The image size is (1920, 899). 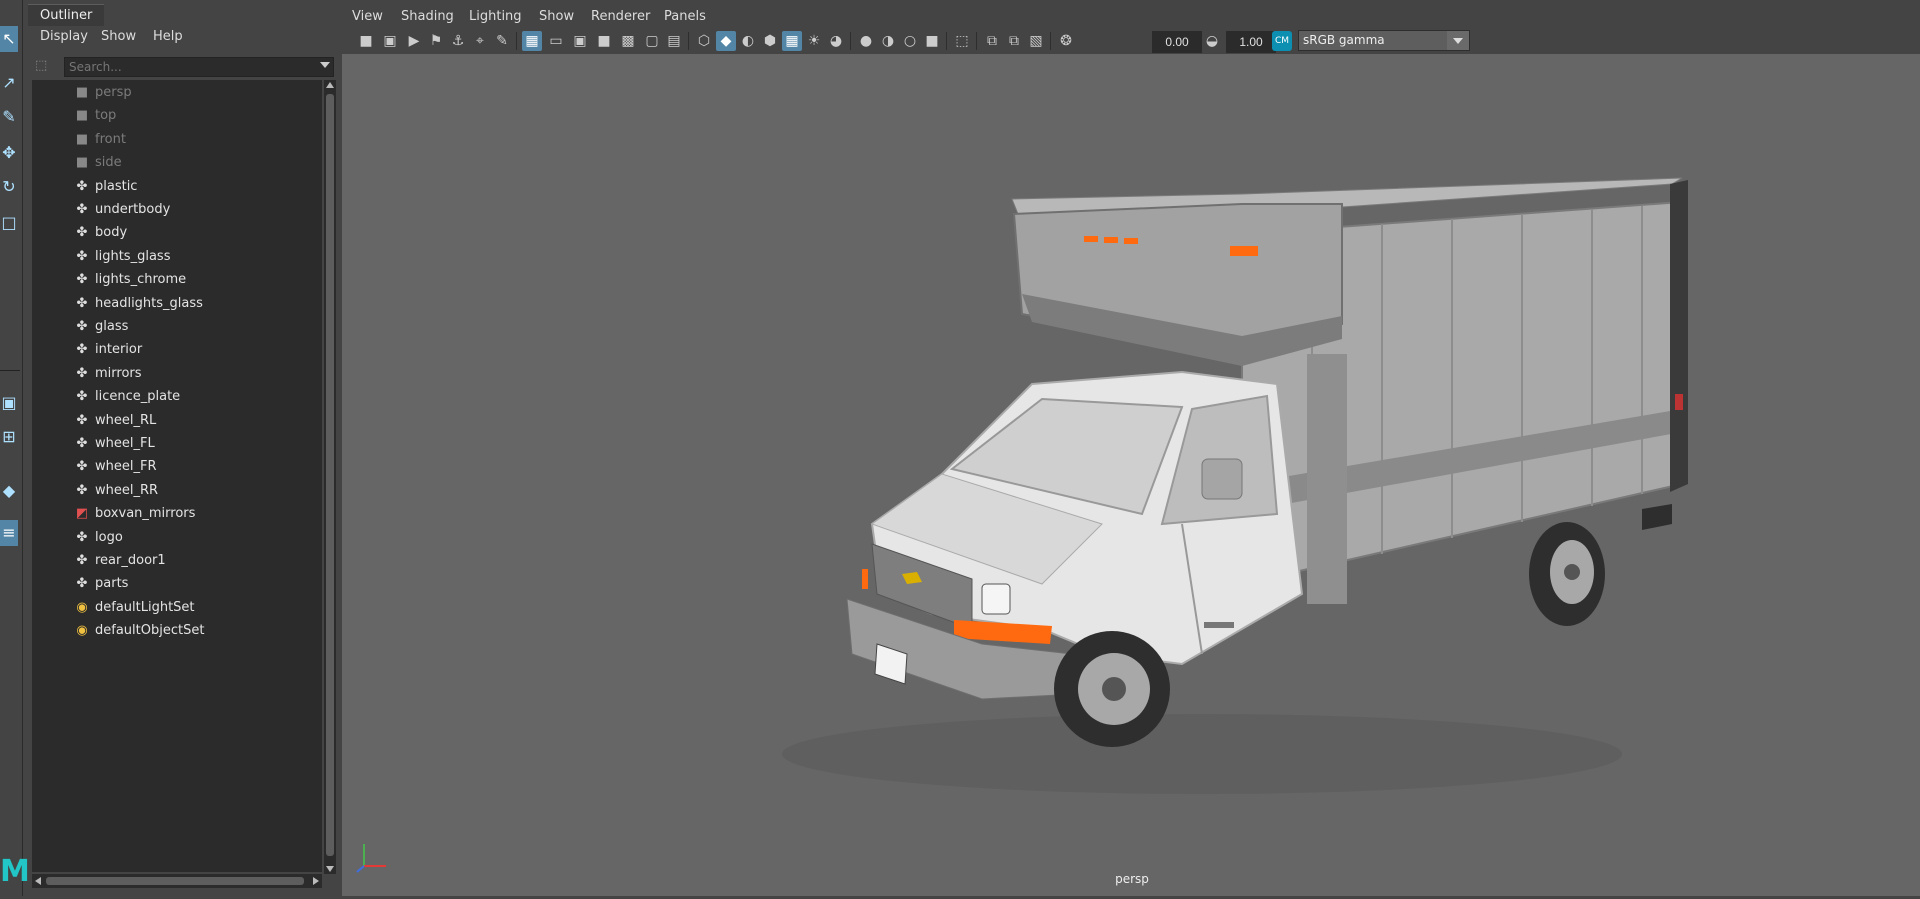 I want to click on ambient-occlusion-icon: ●, so click(x=866, y=41).